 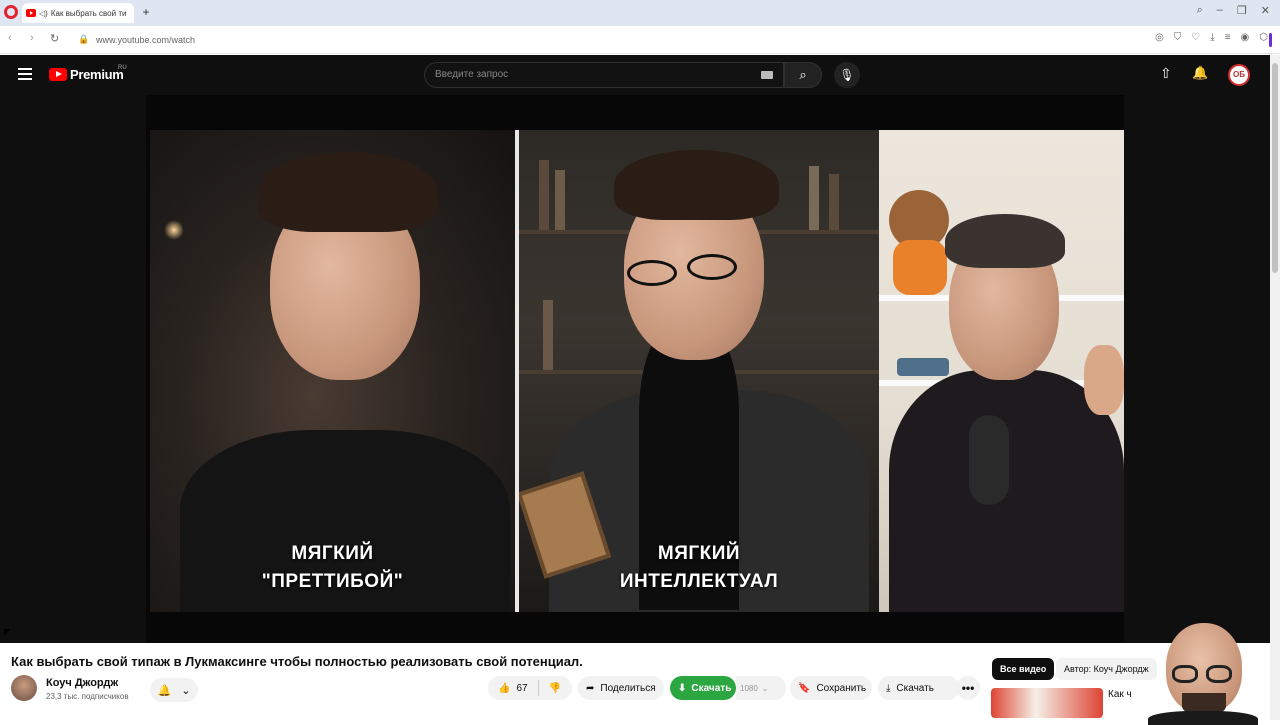 What do you see at coordinates (54, 38) in the screenshot?
I see `reload-icon: ↻` at bounding box center [54, 38].